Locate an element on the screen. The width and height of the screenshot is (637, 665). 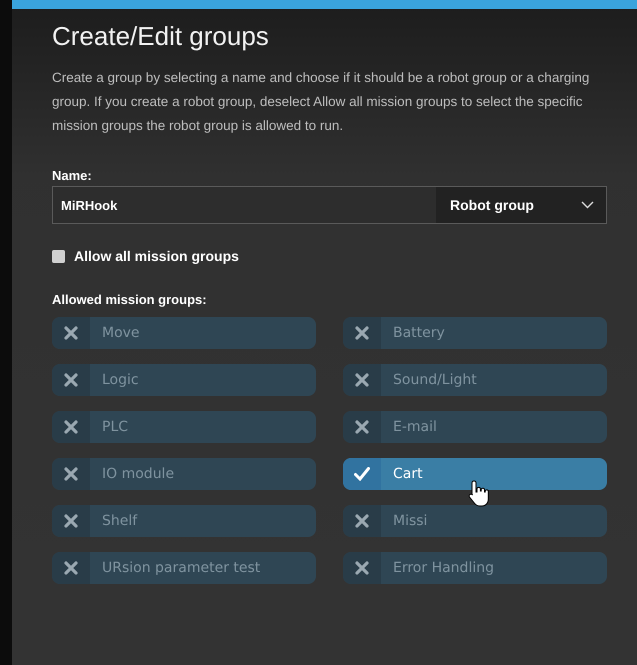
mission-group-toggle: Cart is located at coordinates (475, 474).